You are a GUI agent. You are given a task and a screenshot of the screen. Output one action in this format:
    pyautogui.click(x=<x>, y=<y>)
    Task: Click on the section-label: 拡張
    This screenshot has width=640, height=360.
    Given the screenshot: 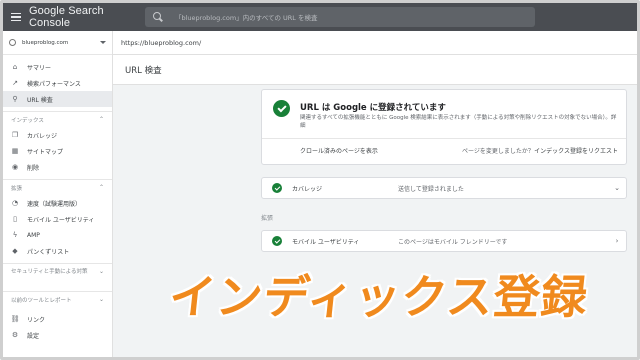 What is the action you would take?
    pyautogui.click(x=17, y=188)
    